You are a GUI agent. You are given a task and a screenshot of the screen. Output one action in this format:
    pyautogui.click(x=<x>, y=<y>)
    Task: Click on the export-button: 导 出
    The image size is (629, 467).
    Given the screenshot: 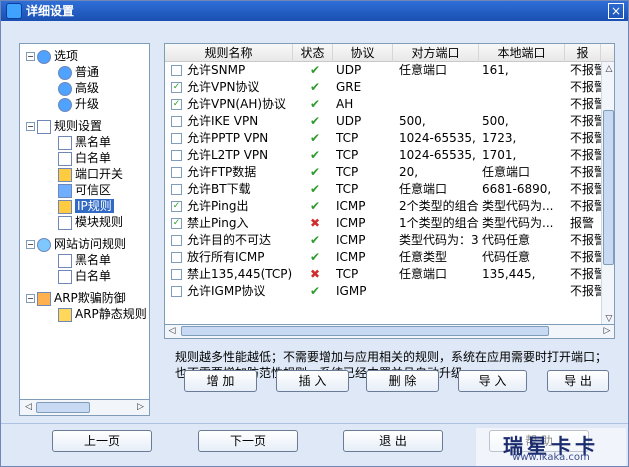 What is the action you would take?
    pyautogui.click(x=578, y=381)
    